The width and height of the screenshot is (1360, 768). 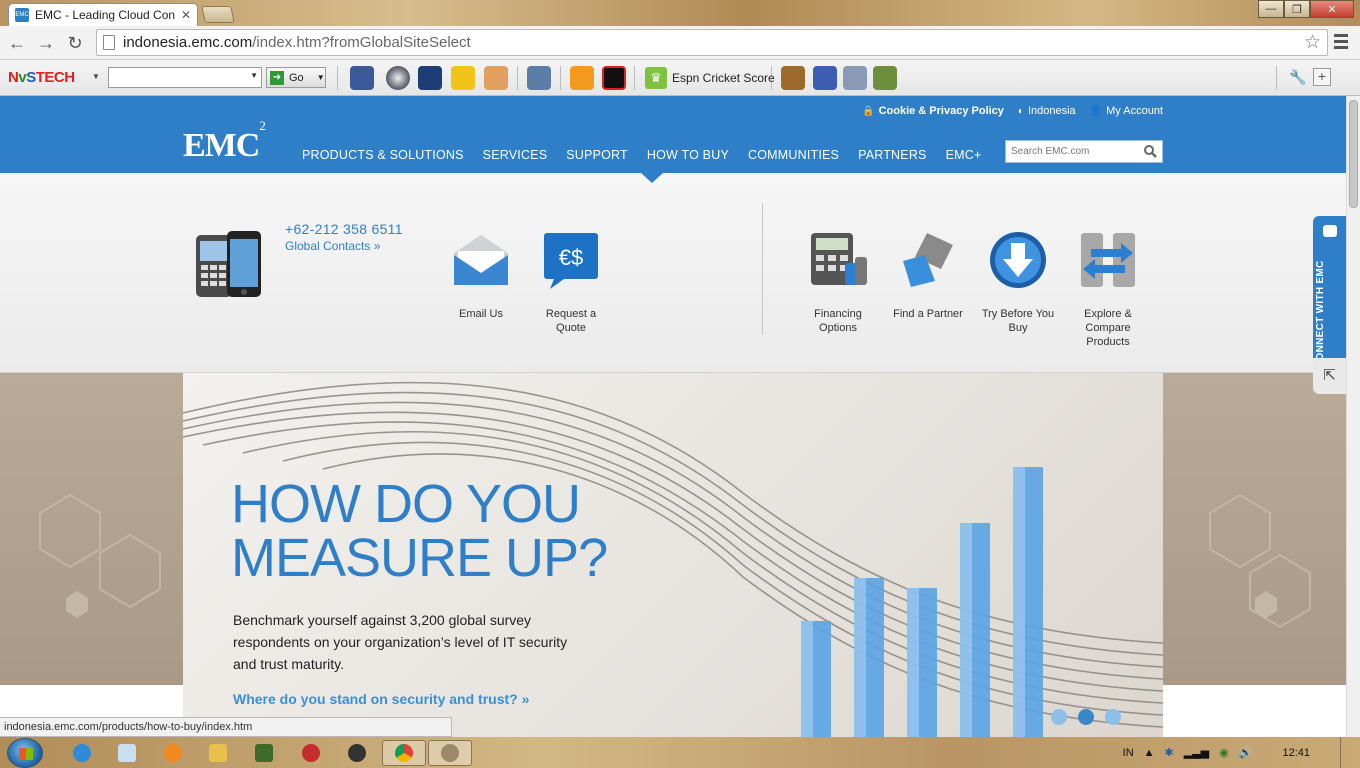 What do you see at coordinates (1322, 77) in the screenshot?
I see `add-extension-button: +` at bounding box center [1322, 77].